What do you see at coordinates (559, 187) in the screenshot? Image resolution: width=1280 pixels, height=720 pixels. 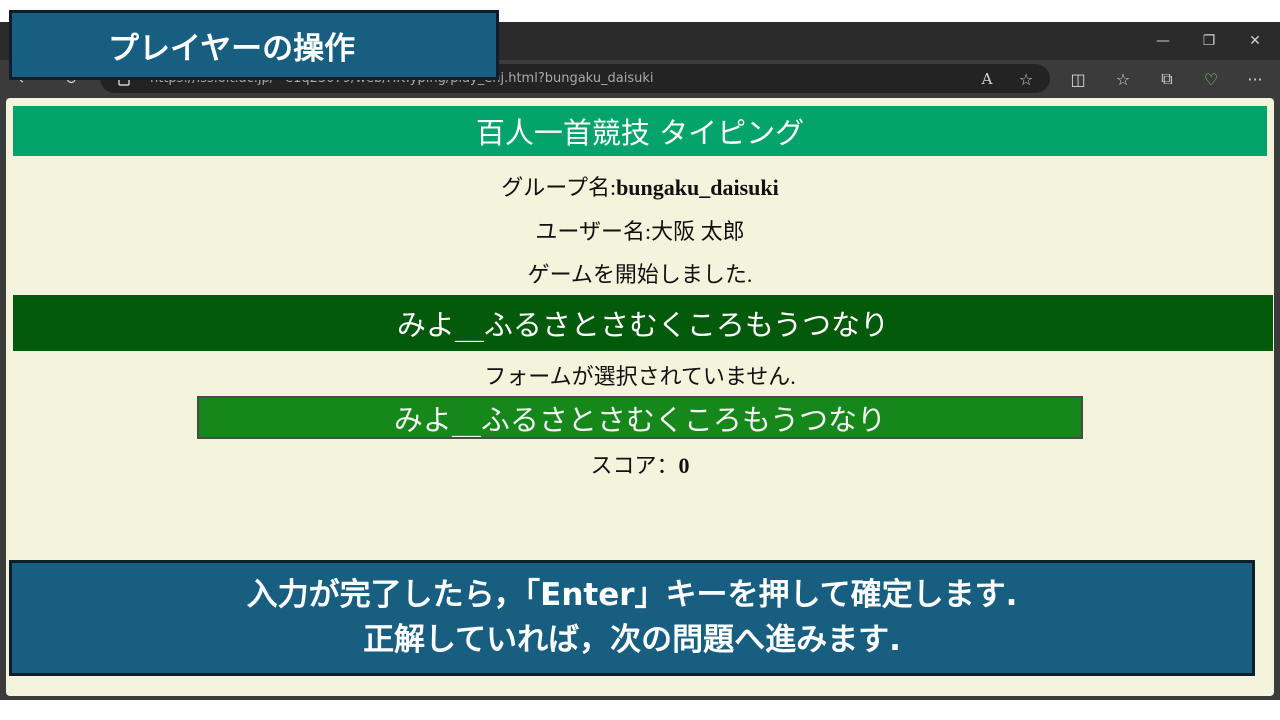 I see `group-label: グループ名:` at bounding box center [559, 187].